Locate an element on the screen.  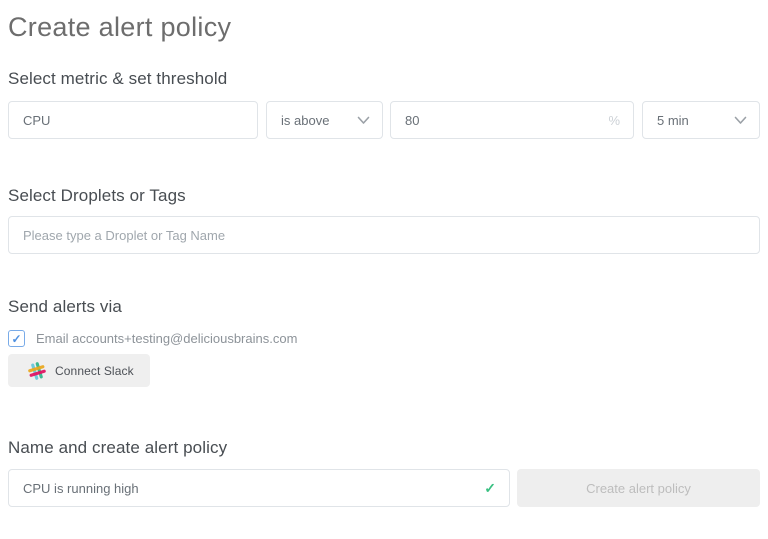
metric-input-wrap is located at coordinates (133, 120).